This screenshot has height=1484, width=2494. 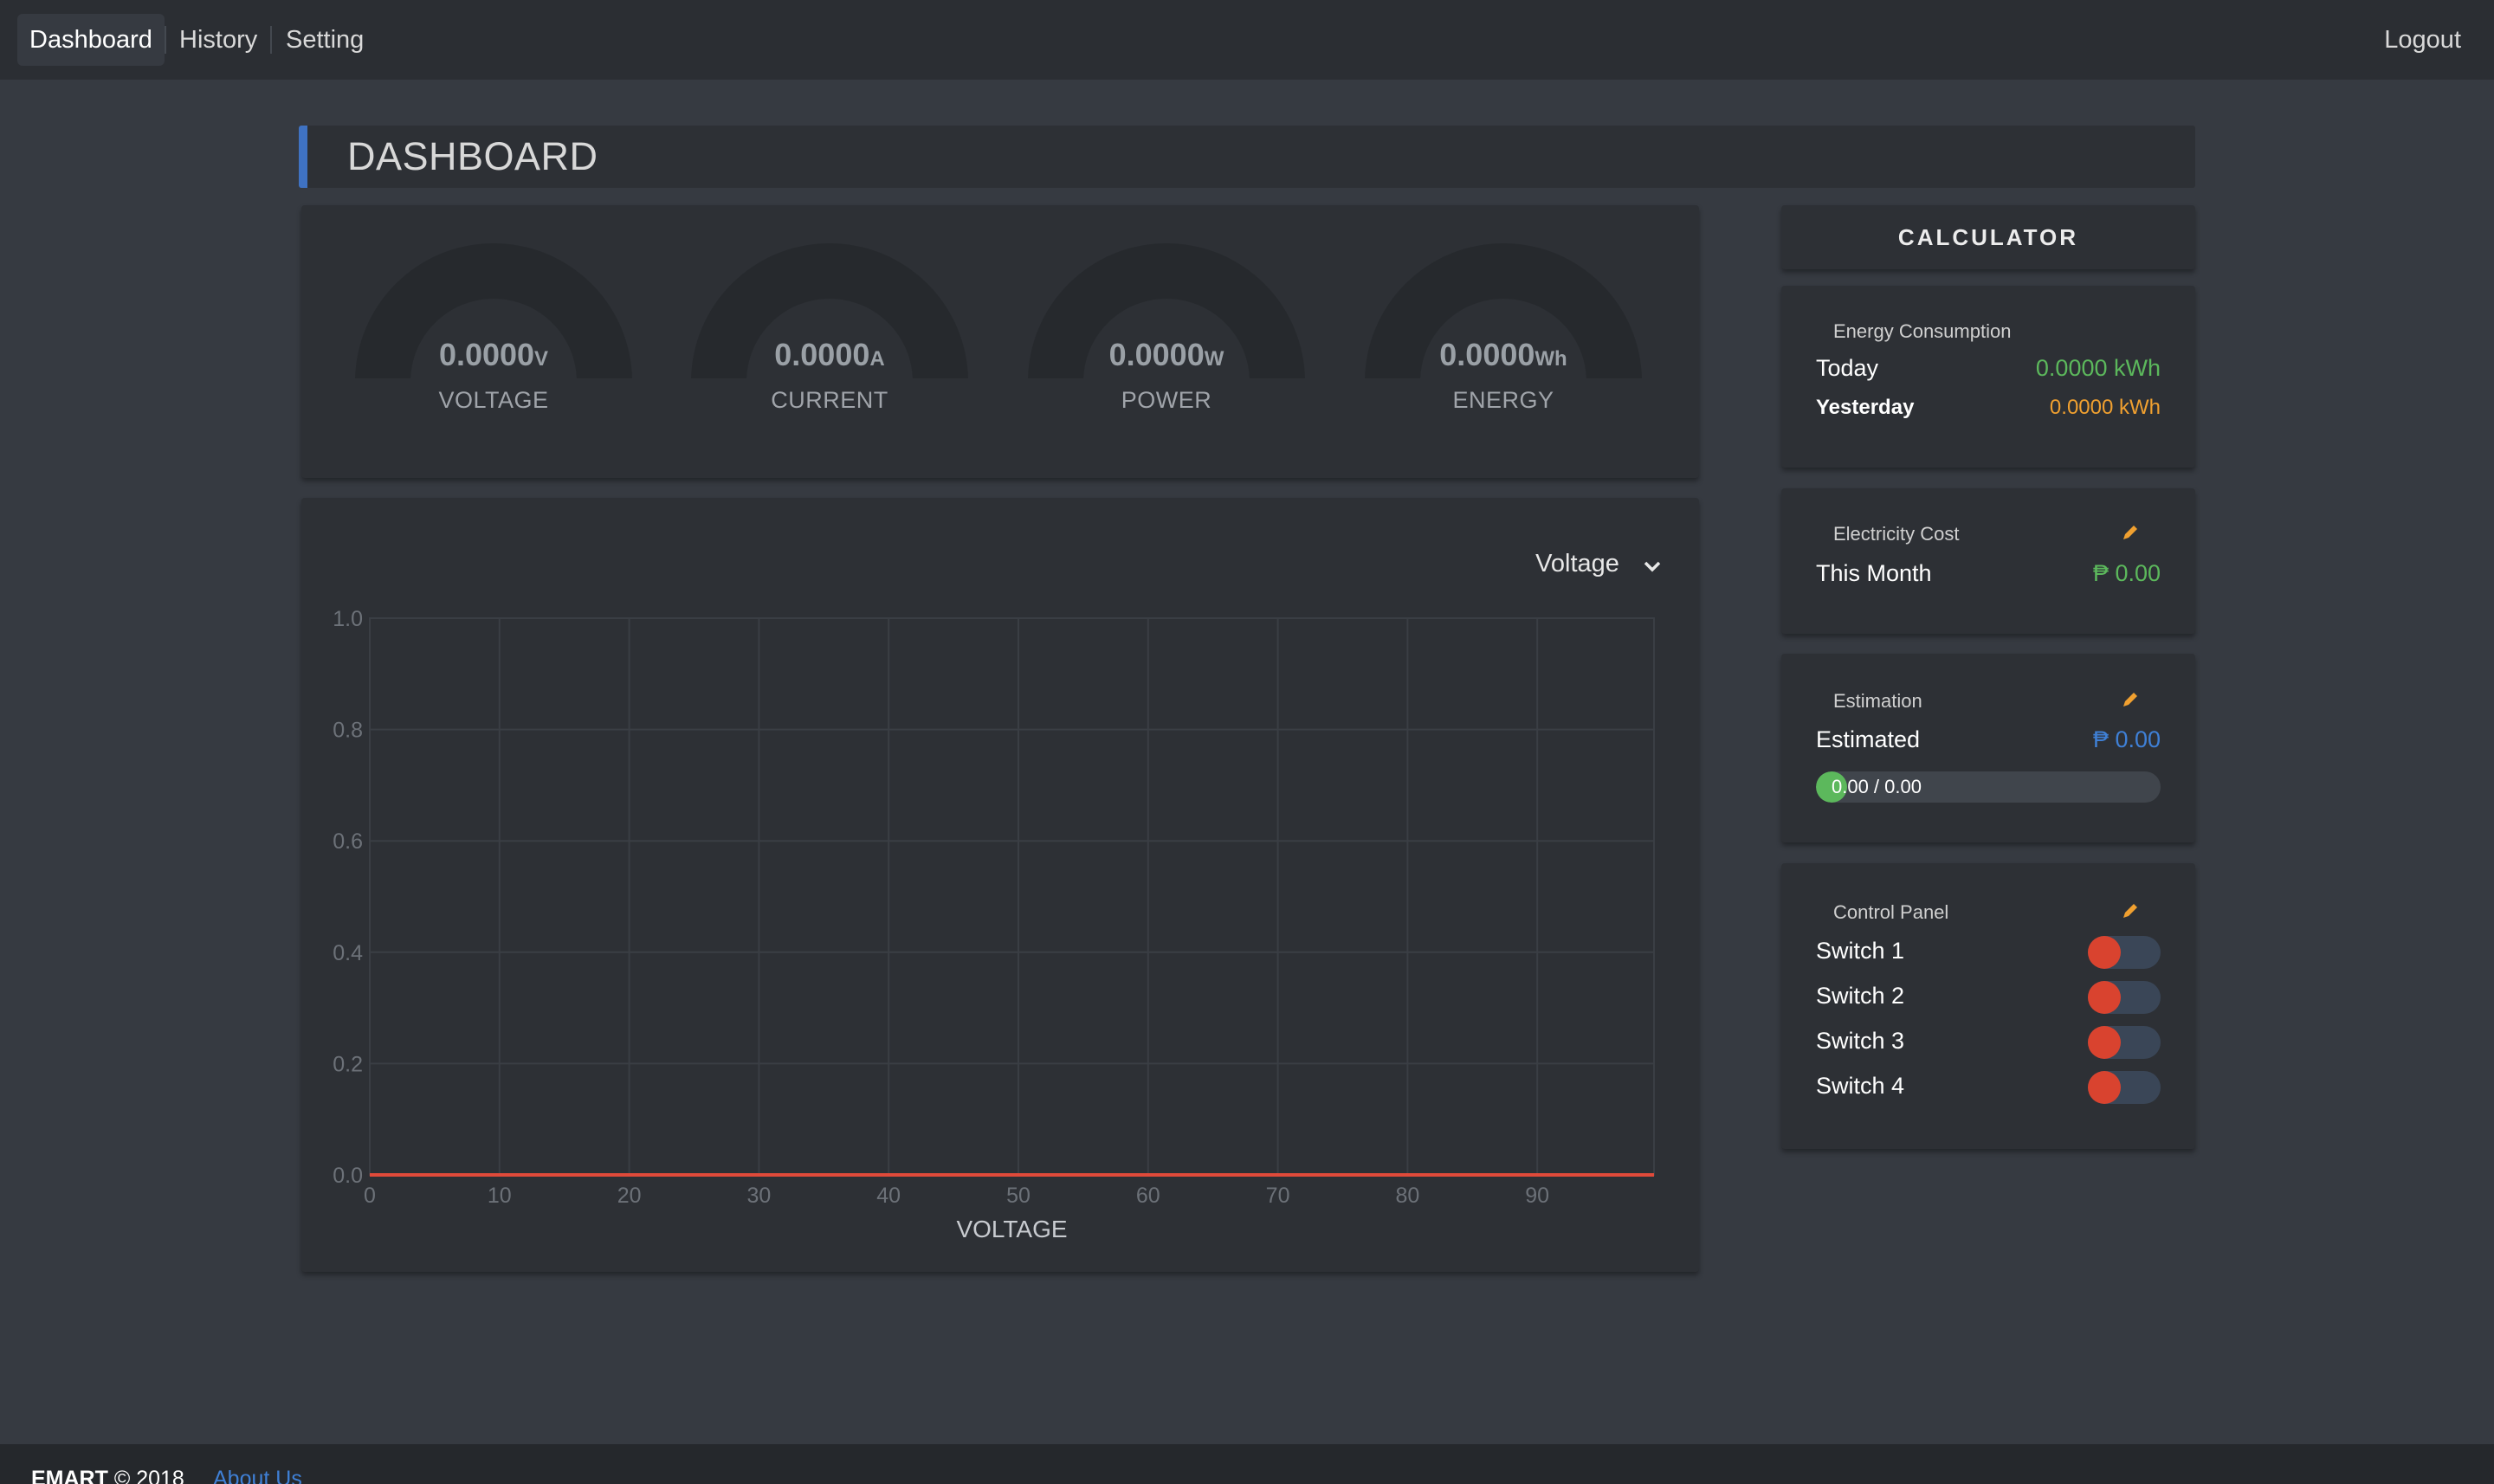 What do you see at coordinates (148, 1475) in the screenshot?
I see `footer-copyright: © 2018` at bounding box center [148, 1475].